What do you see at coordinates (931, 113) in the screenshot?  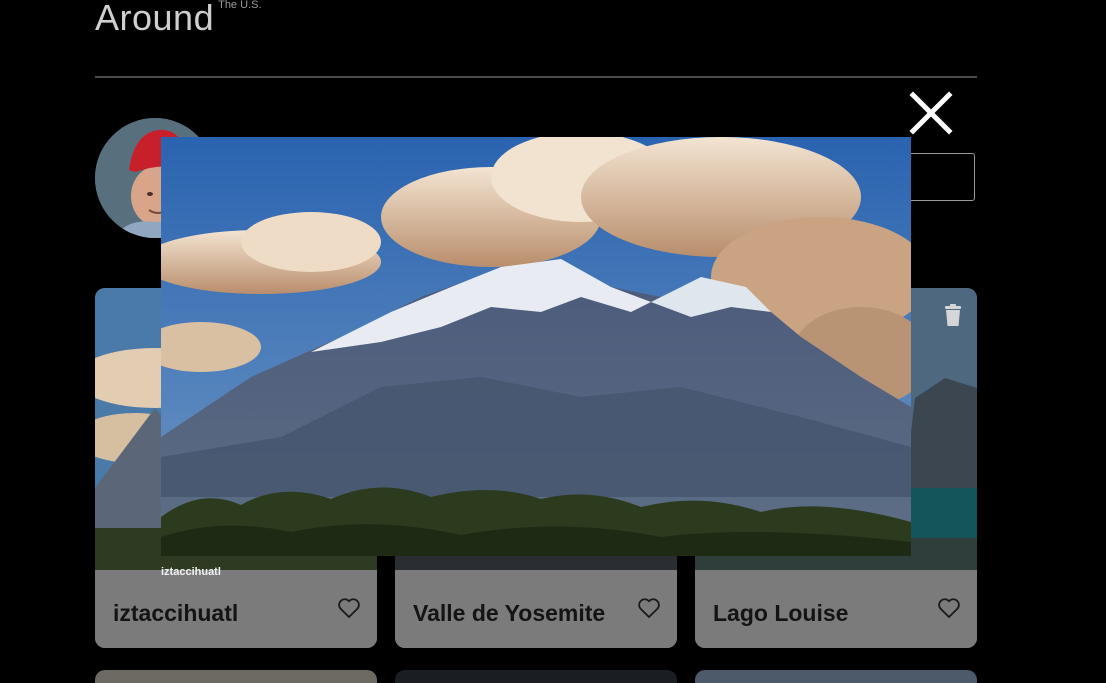 I see `close-icon` at bounding box center [931, 113].